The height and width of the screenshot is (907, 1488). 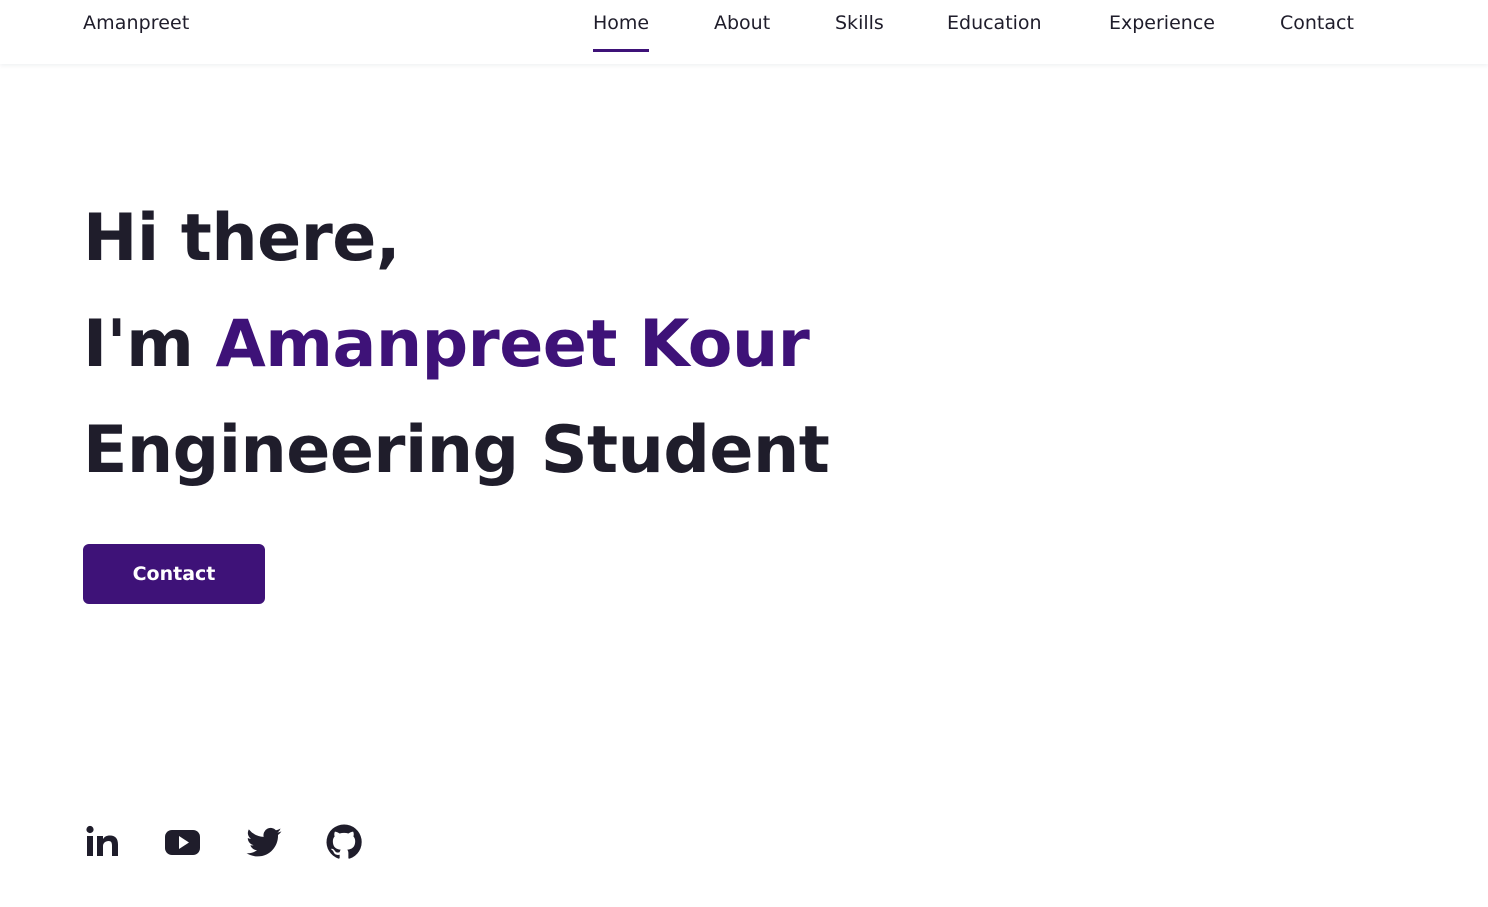 I want to click on twitter-link, so click(x=264, y=842).